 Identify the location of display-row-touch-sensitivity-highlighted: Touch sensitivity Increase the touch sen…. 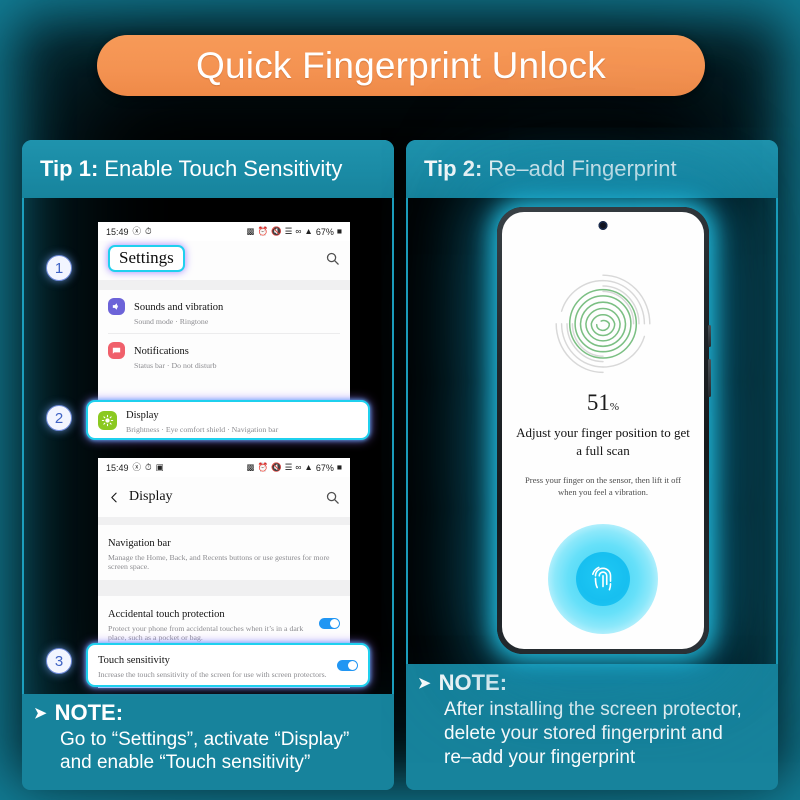
(228, 665).